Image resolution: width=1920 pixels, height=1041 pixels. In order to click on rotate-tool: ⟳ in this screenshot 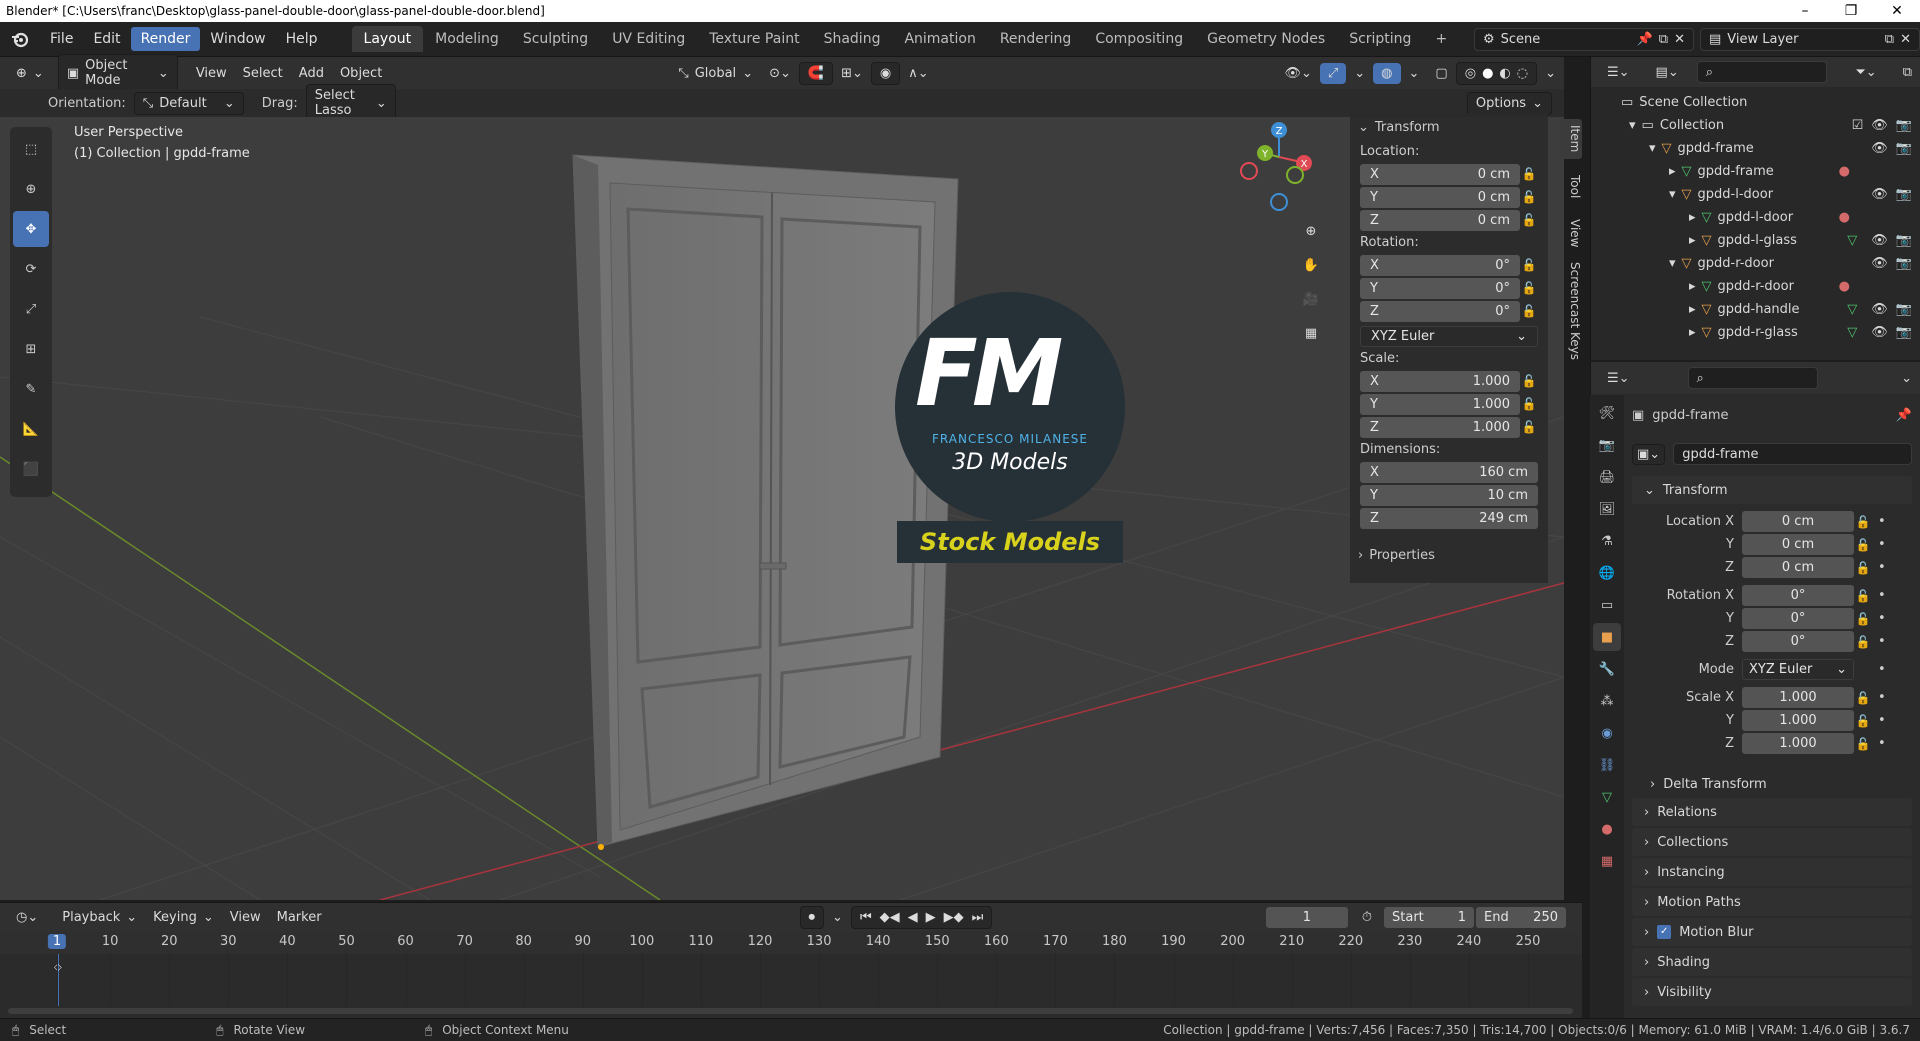, I will do `click(31, 269)`.